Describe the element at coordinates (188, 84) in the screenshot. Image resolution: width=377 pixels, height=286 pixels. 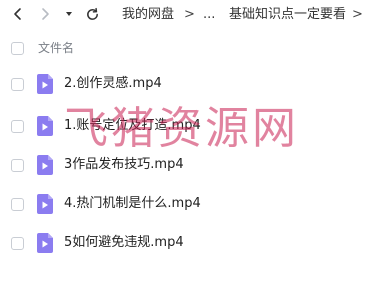
I see `file-row: 2.创作灵感.mp4` at that location.